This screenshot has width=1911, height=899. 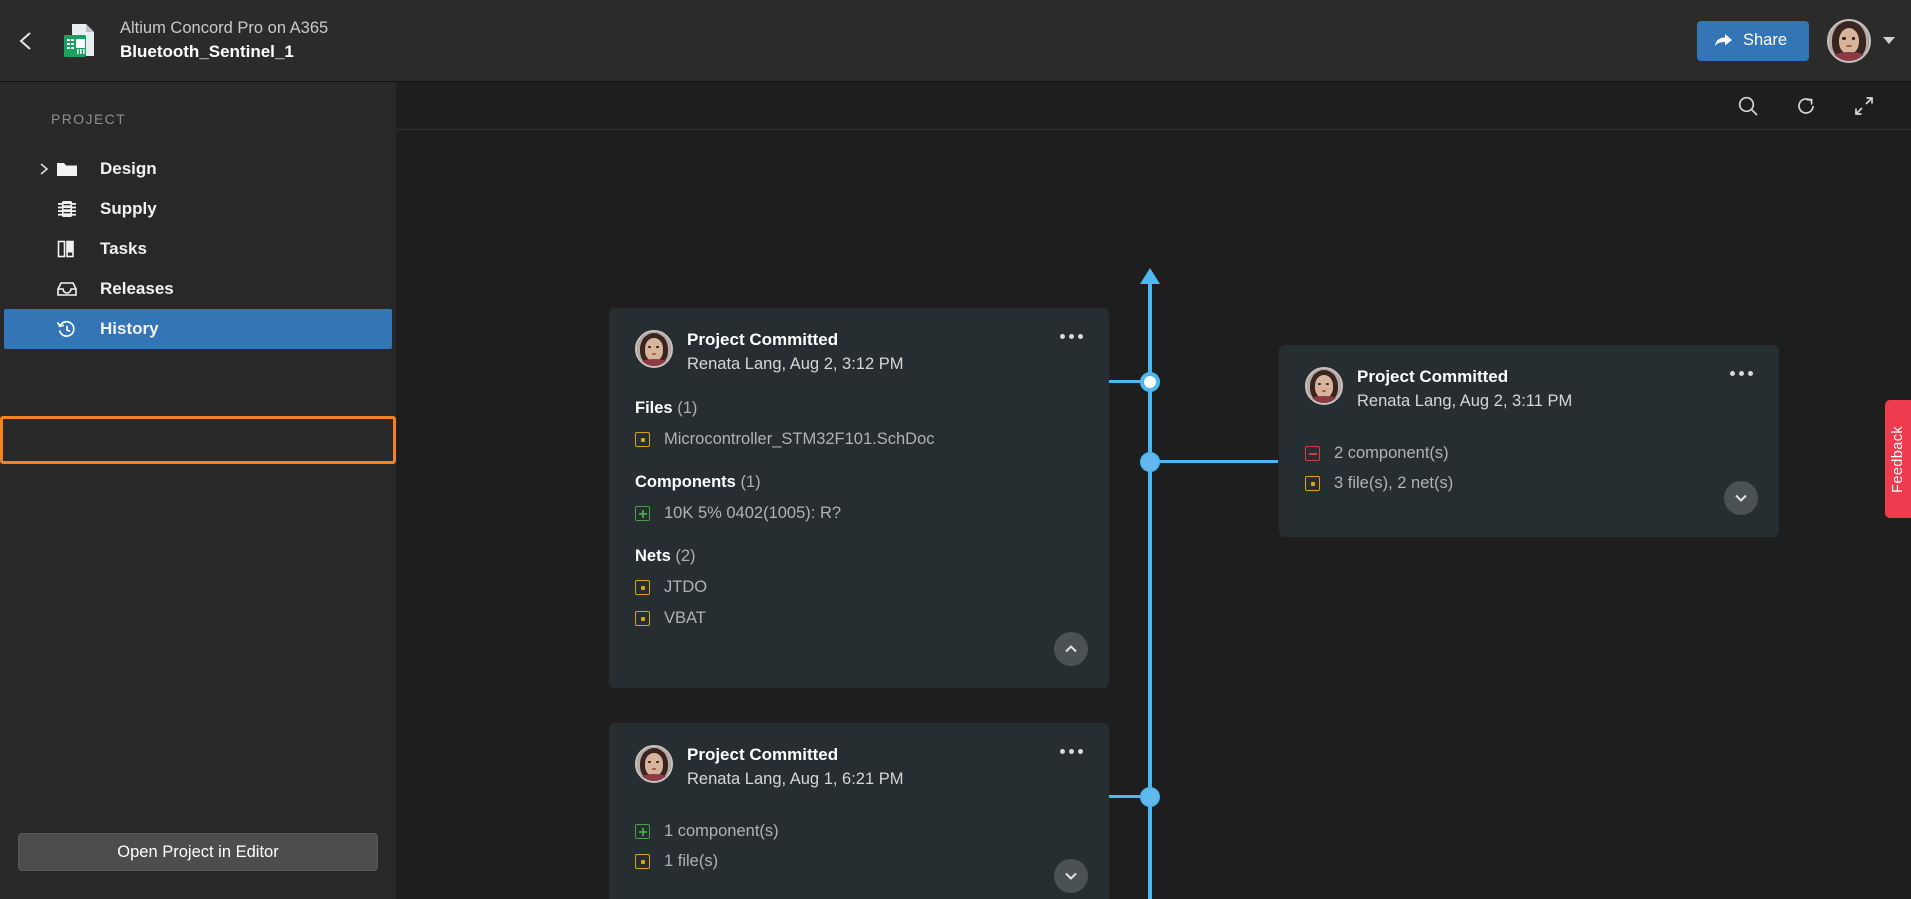 I want to click on section-heading: Files (1), so click(x=859, y=408).